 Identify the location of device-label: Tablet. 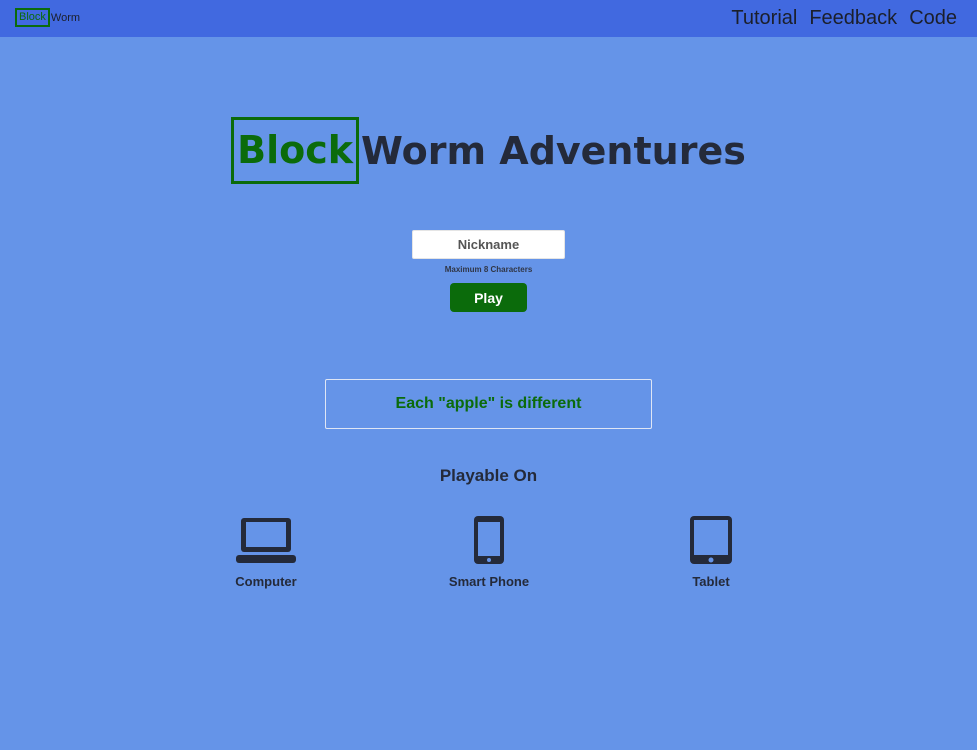
(711, 581).